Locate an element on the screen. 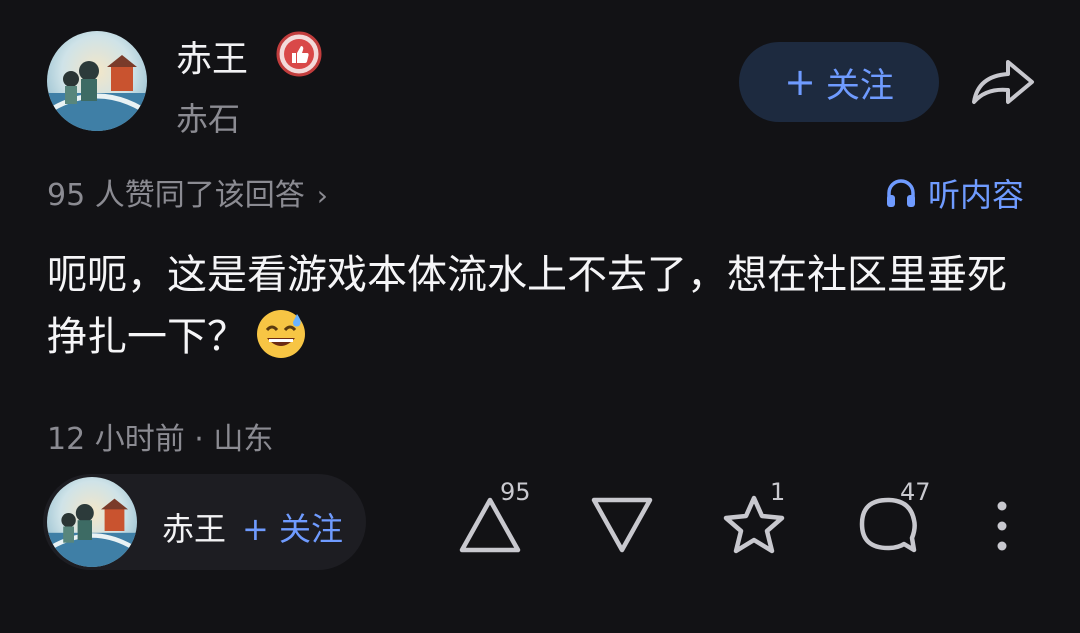 The height and width of the screenshot is (633, 1080). share-icon is located at coordinates (1002, 82).